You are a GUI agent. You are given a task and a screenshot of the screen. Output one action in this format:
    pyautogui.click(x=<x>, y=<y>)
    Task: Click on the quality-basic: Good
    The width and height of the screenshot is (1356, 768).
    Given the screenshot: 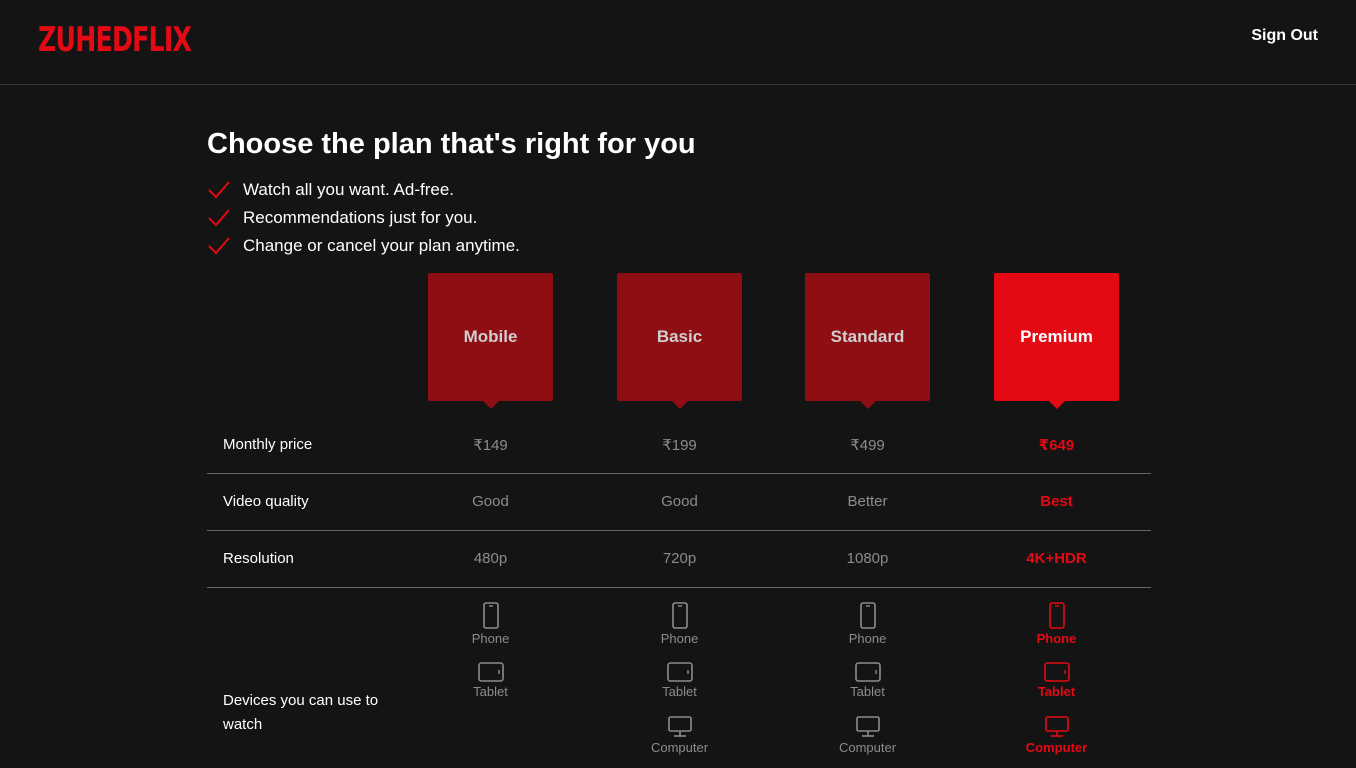 What is the action you would take?
    pyautogui.click(x=679, y=501)
    